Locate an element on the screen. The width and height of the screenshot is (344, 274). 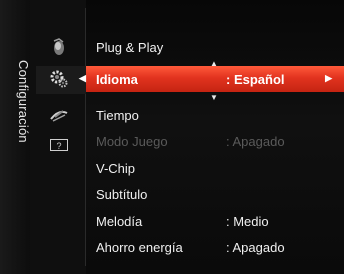
chevron-left-icon: ◀ is located at coordinates (82, 78).